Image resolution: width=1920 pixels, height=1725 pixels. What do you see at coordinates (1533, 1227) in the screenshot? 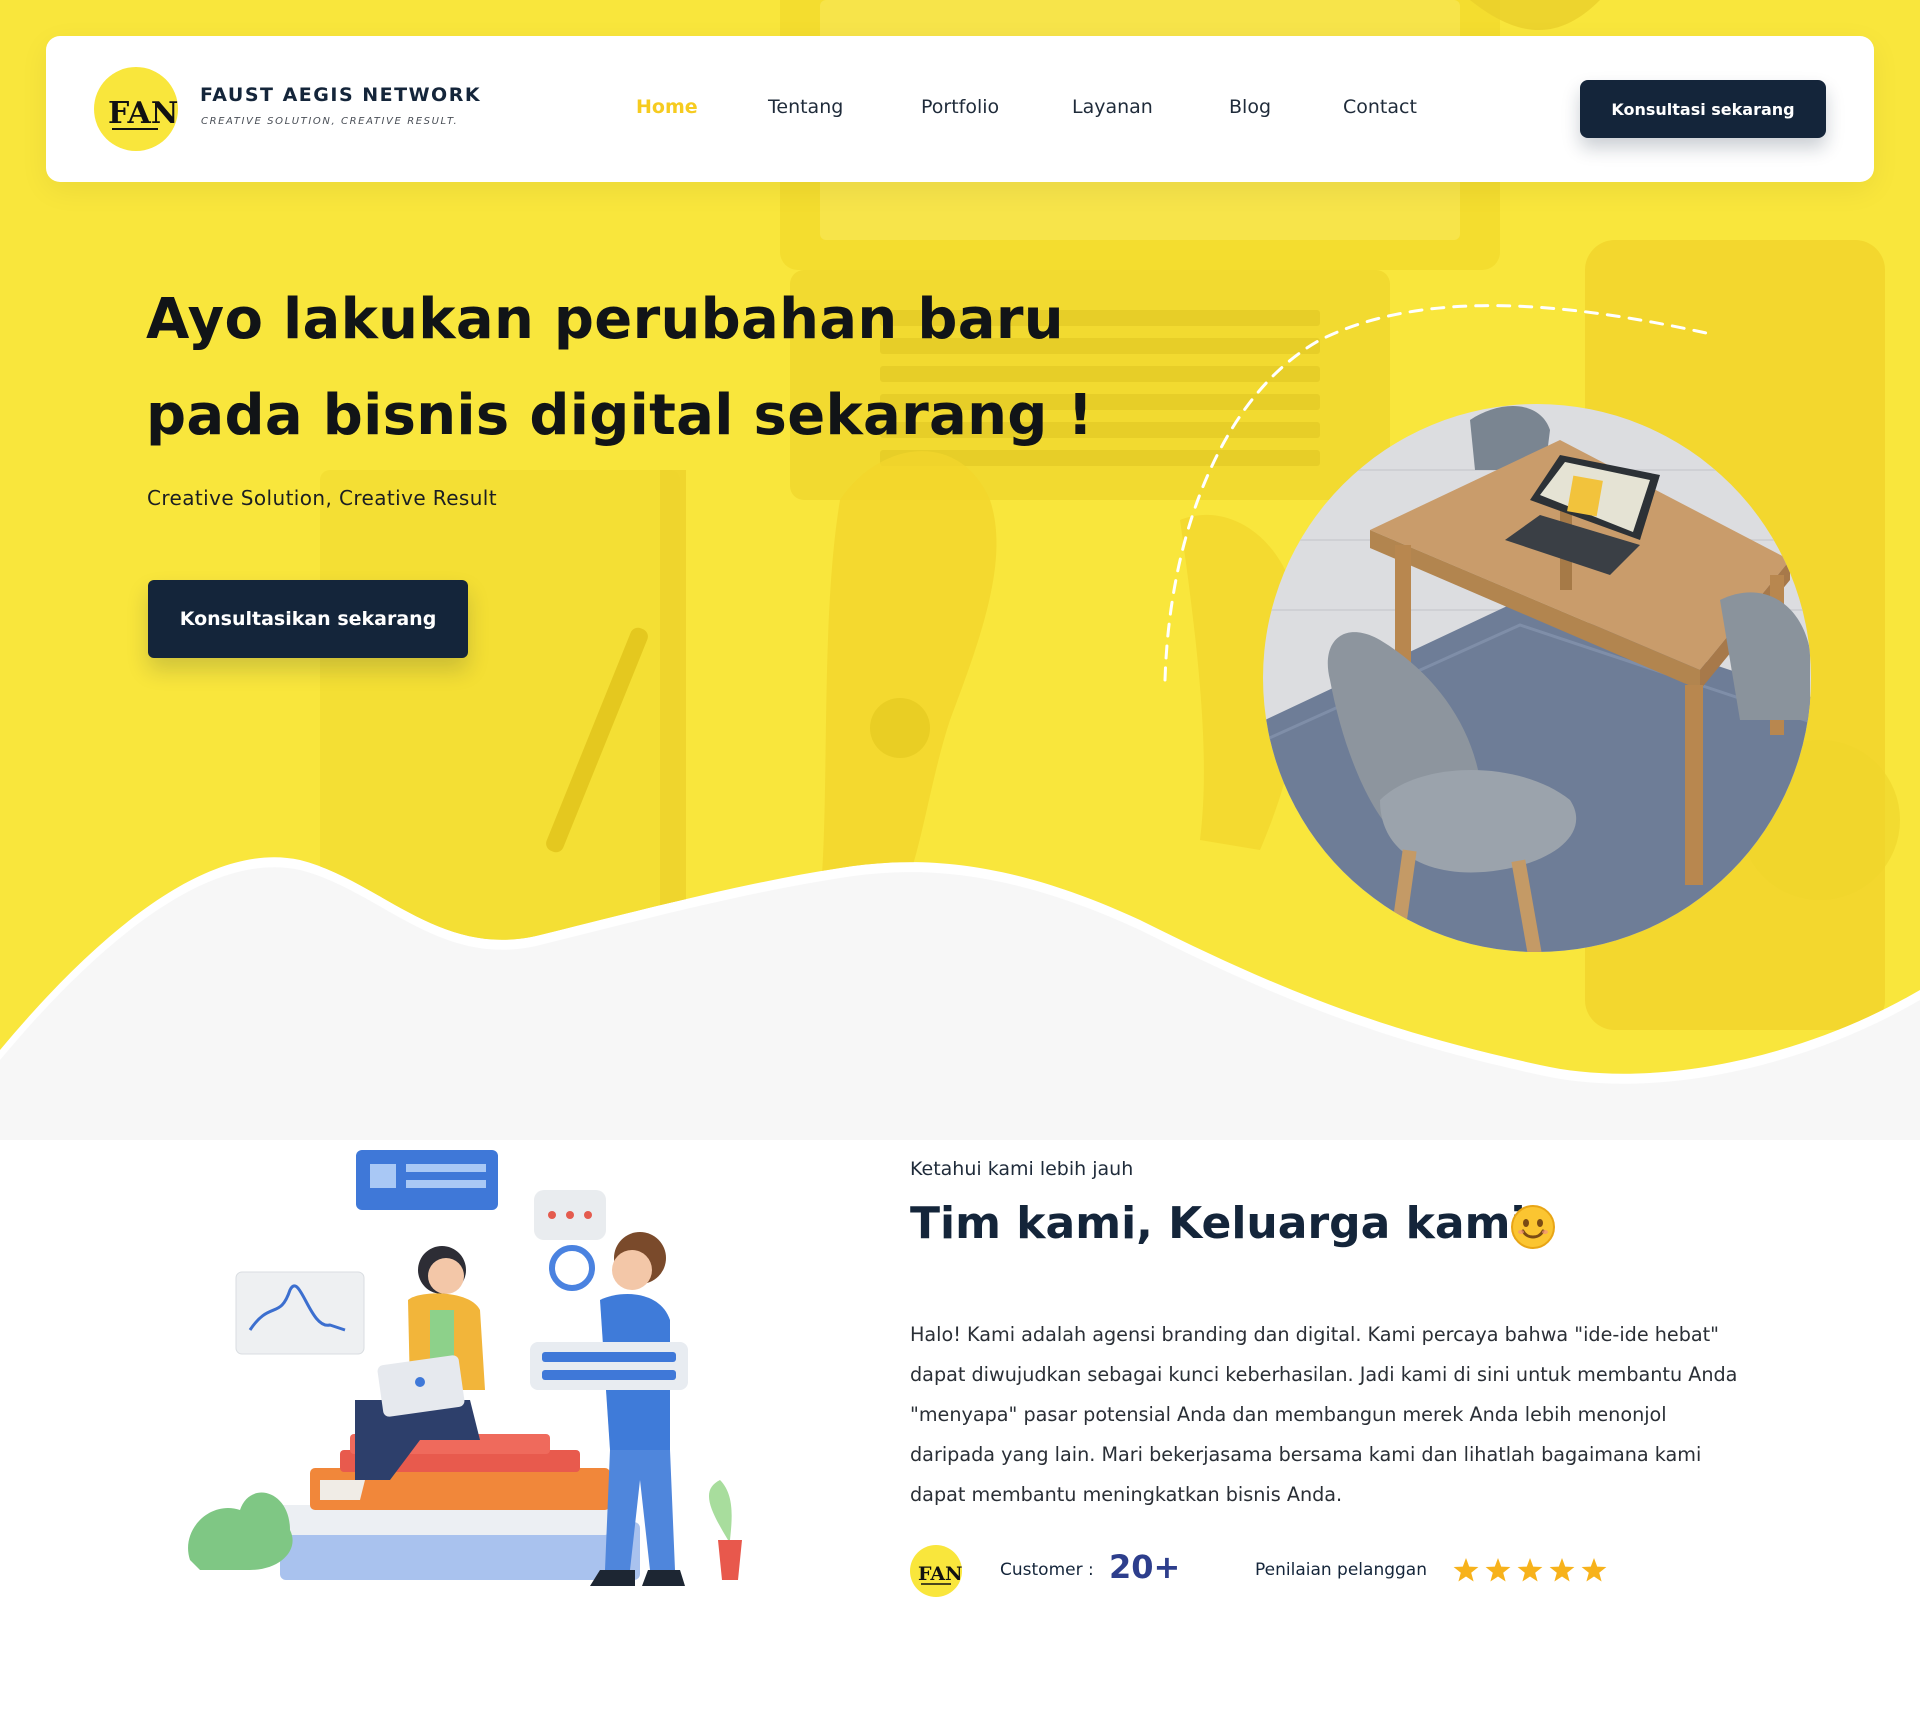
I see `smiling-face-icon` at bounding box center [1533, 1227].